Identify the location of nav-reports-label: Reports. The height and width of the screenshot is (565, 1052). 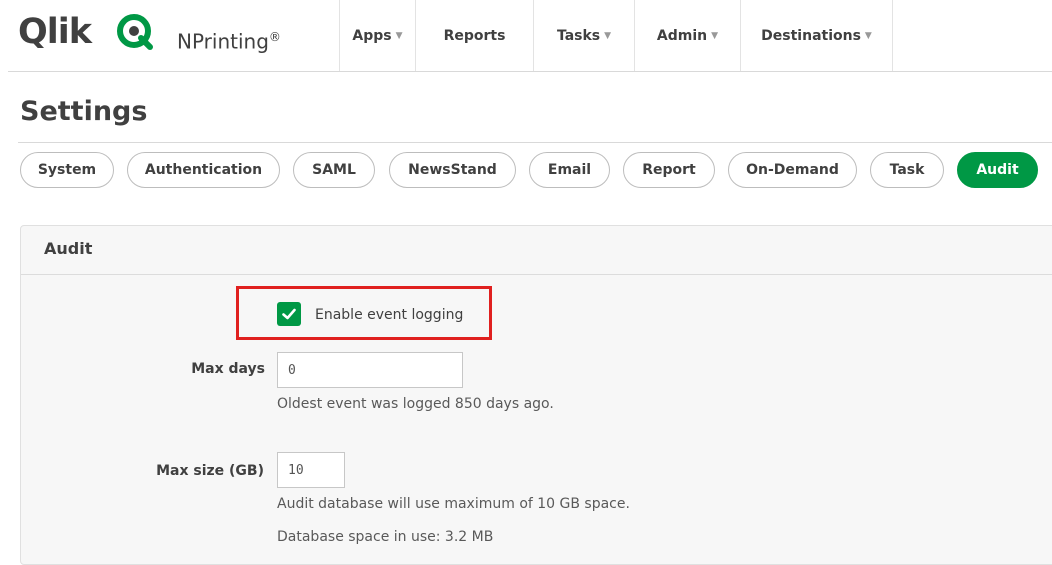
(474, 35).